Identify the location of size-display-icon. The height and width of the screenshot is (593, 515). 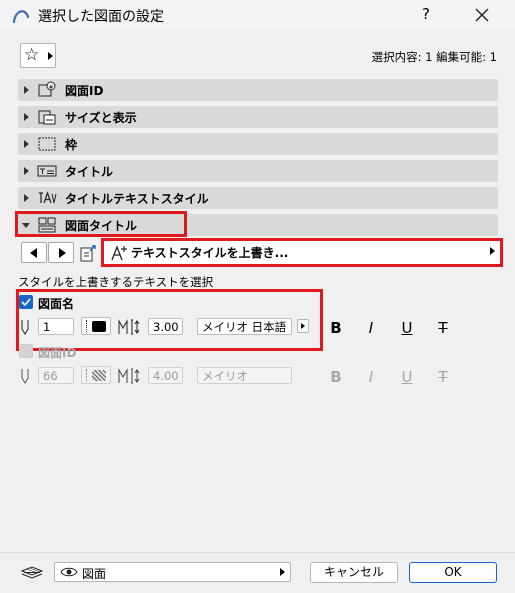
(47, 117).